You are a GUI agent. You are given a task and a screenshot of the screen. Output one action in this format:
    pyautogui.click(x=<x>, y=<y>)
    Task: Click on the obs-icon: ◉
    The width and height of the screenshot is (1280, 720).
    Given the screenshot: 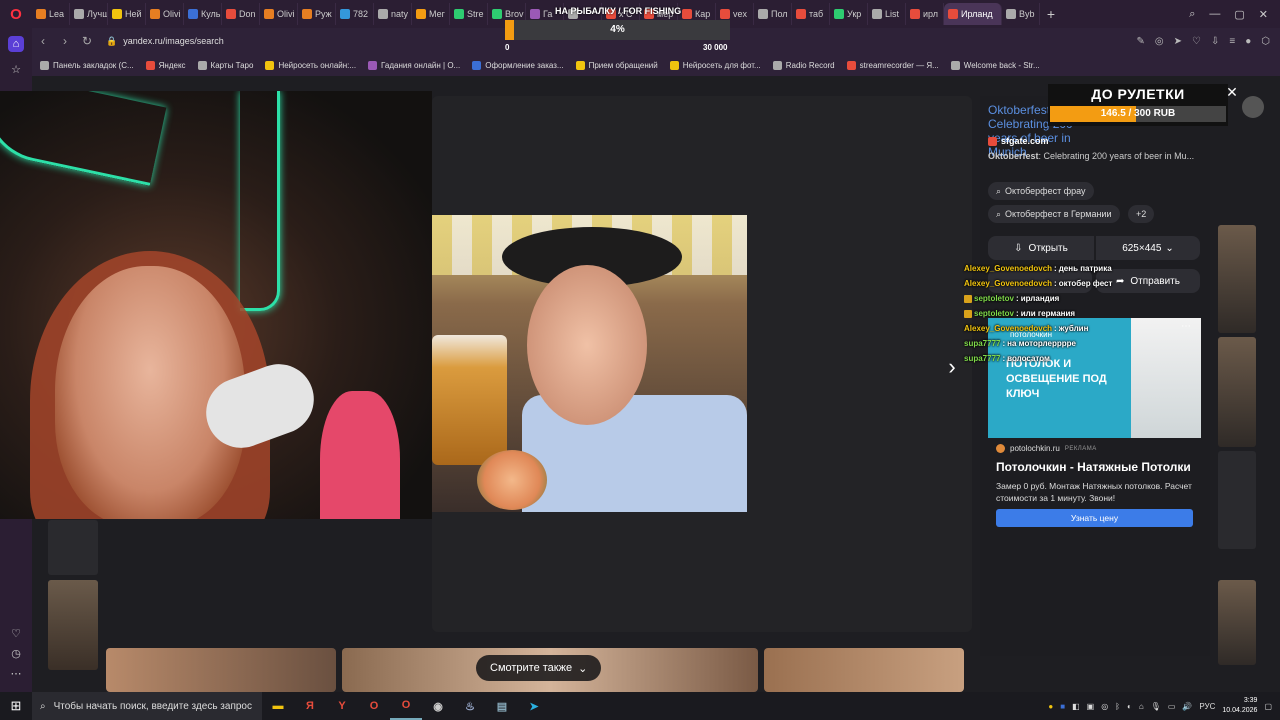 What is the action you would take?
    pyautogui.click(x=438, y=706)
    